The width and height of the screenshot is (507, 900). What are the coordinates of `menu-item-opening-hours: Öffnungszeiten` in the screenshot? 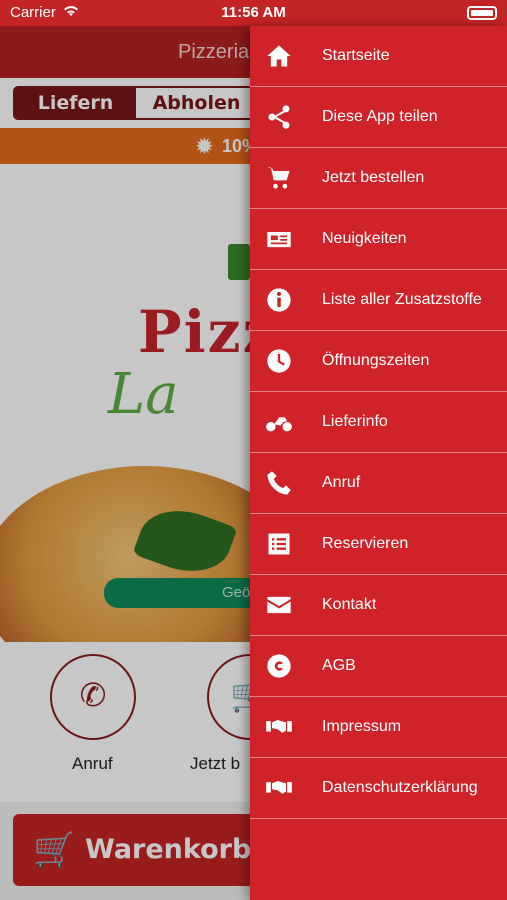 It's located at (378, 361).